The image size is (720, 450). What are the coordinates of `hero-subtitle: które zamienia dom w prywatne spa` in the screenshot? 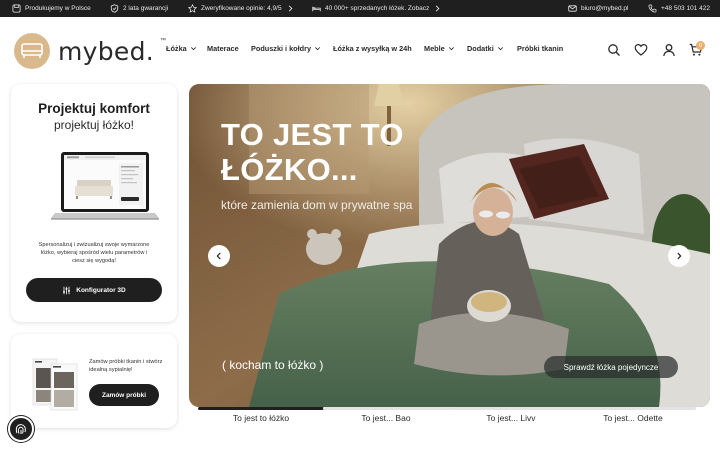 It's located at (317, 205).